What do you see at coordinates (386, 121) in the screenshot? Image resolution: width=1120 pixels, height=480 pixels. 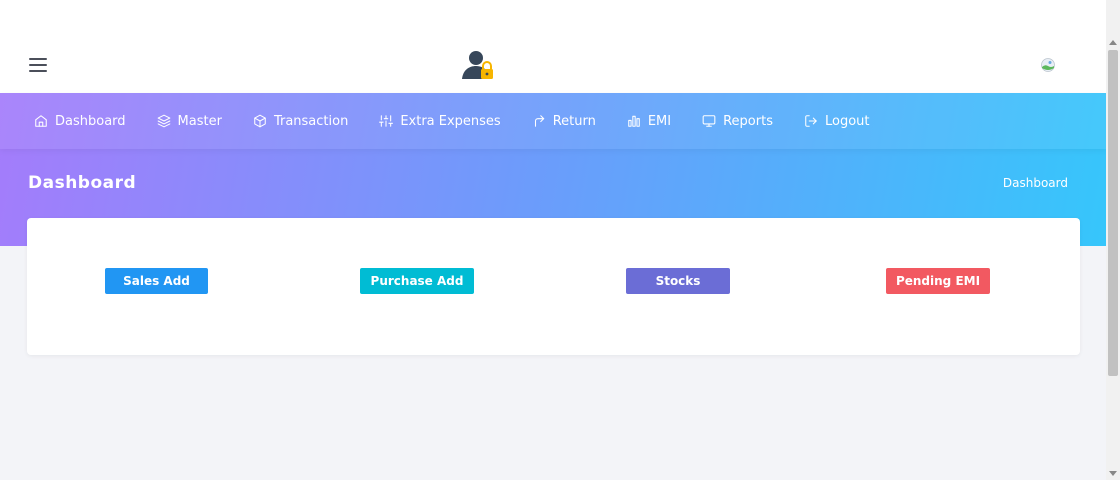 I see `sliders-icon` at bounding box center [386, 121].